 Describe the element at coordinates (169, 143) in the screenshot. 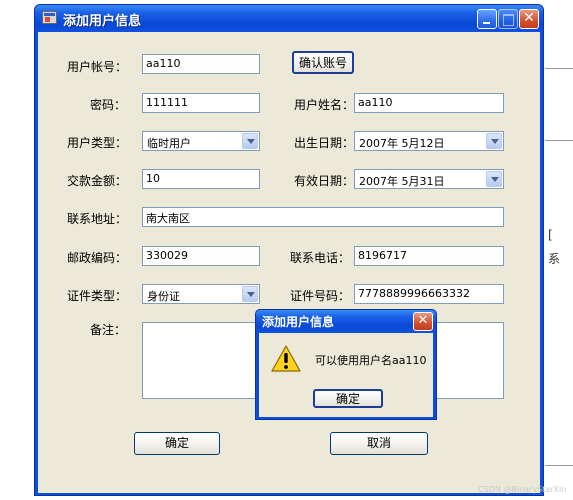

I see `usertype-value: 临时用户` at that location.